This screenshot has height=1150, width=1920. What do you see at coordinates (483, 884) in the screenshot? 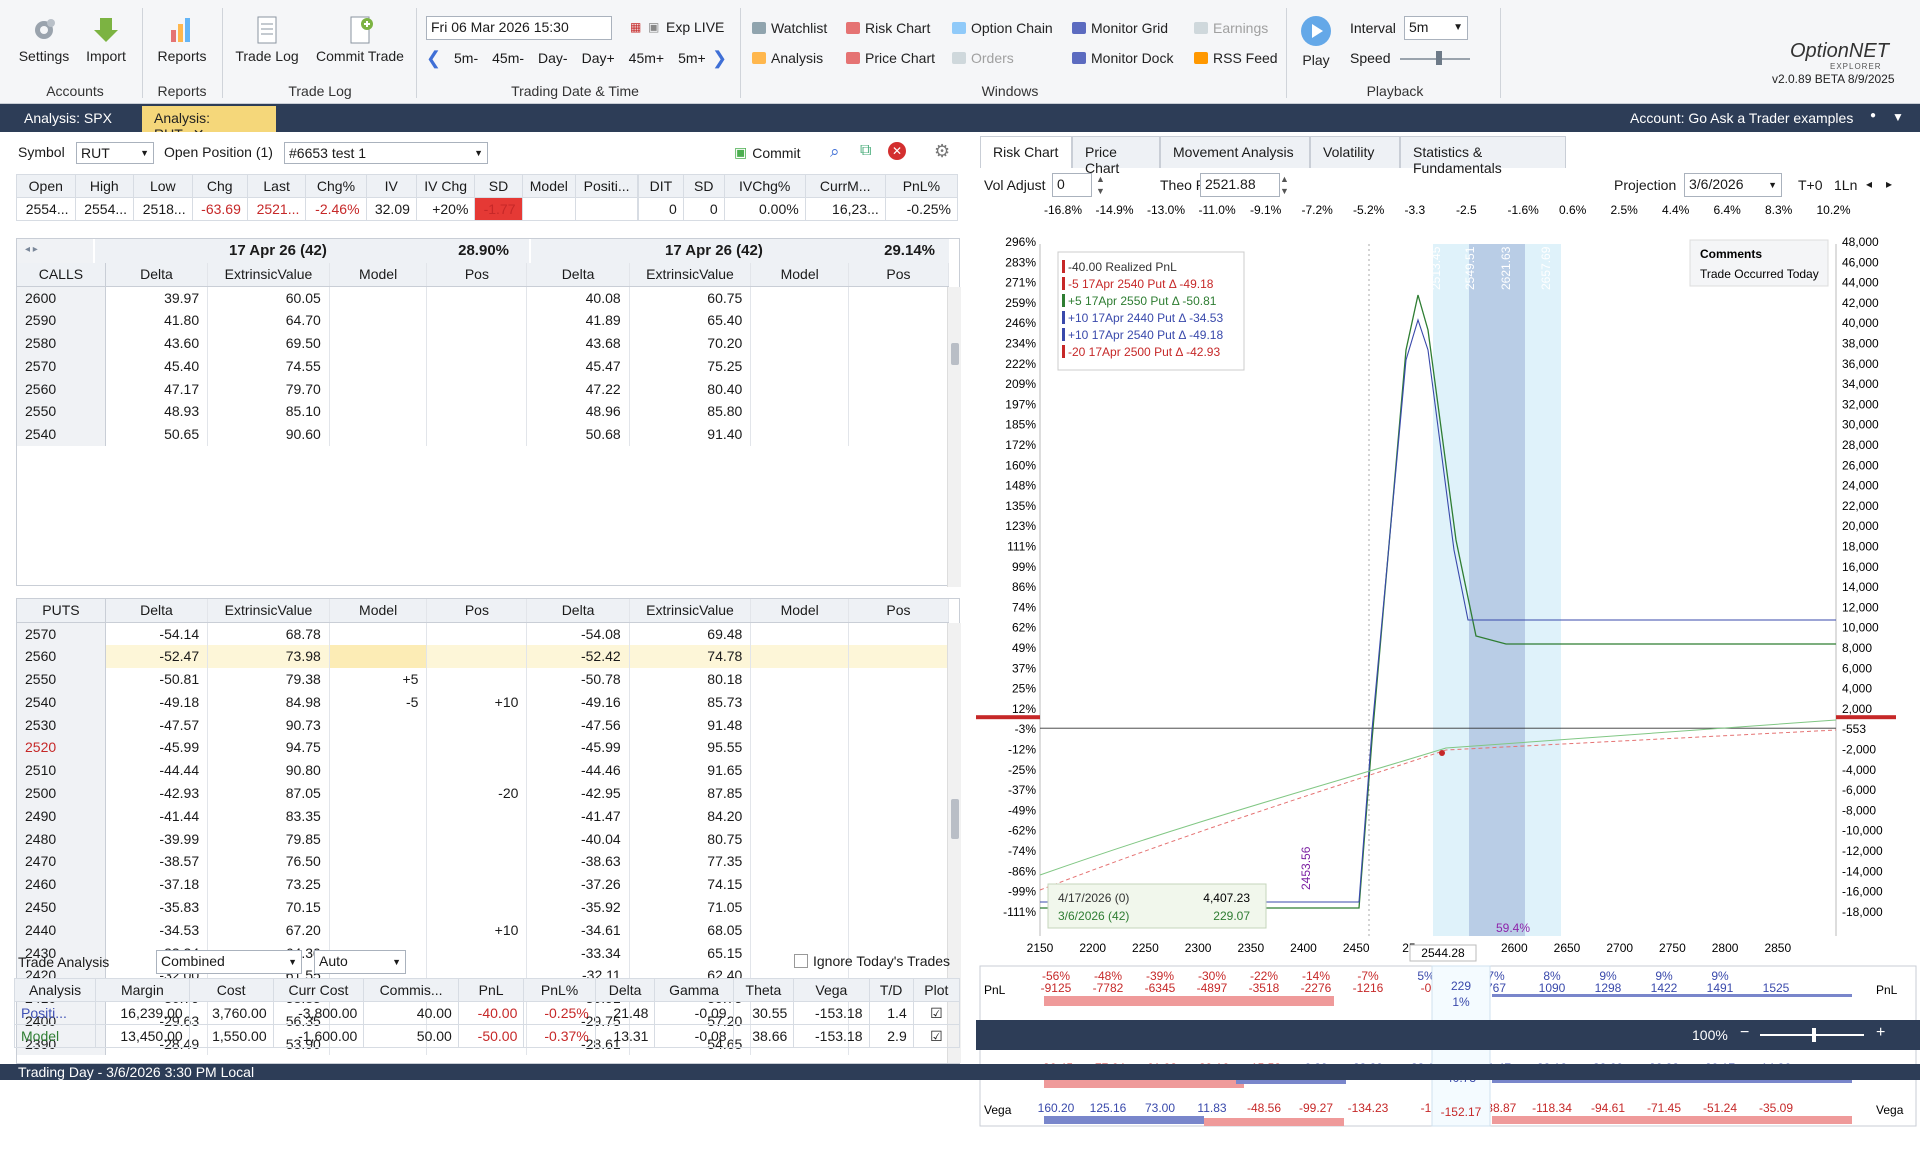
I see `chain-row: 2460 -37.18 73.25 -37.26 74.15` at bounding box center [483, 884].